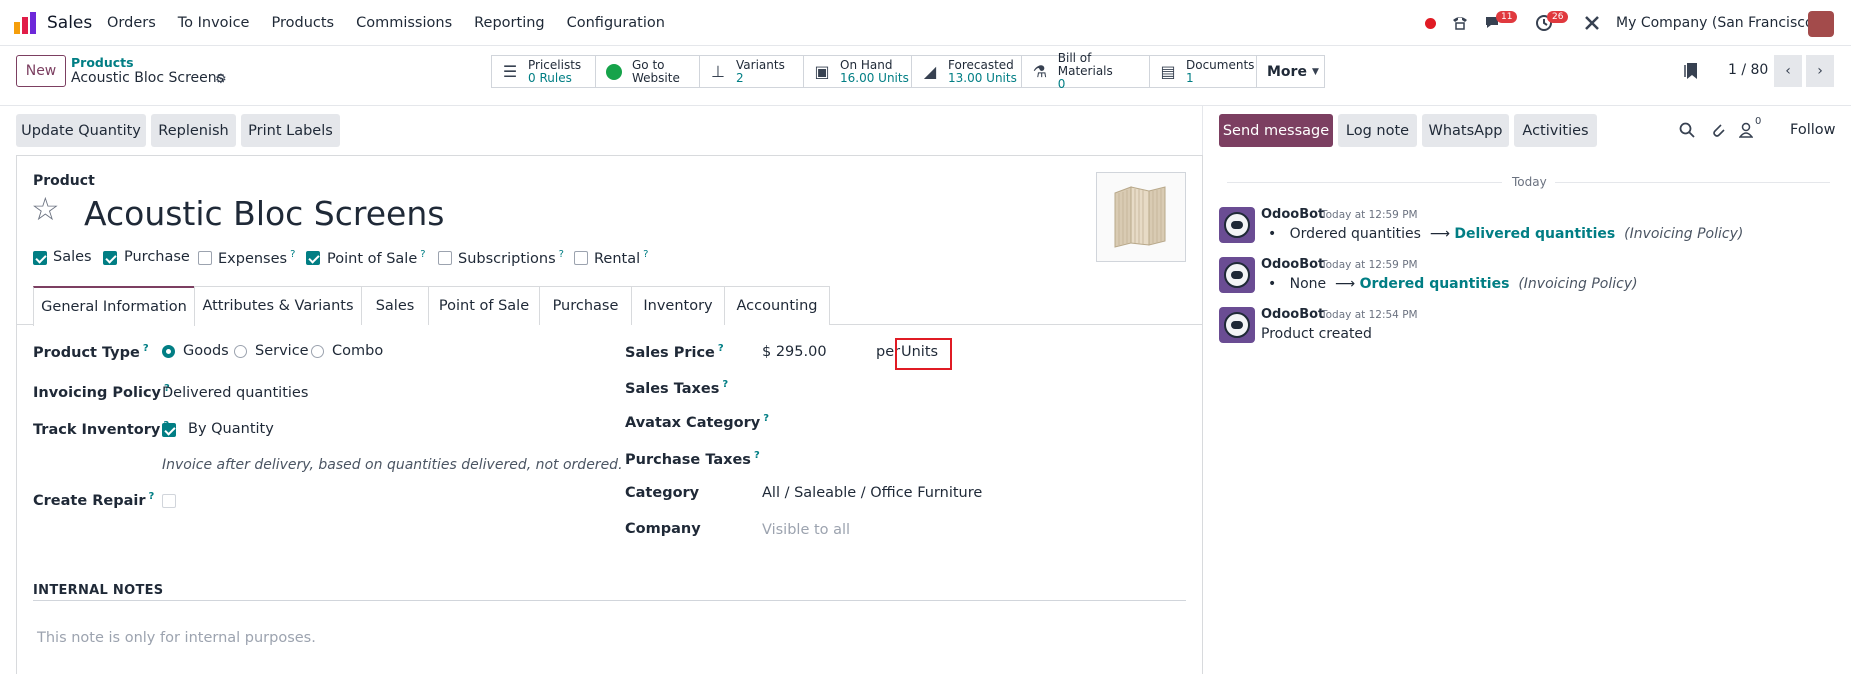 This screenshot has width=1851, height=674. I want to click on tab-inventory: Inventory, so click(678, 305).